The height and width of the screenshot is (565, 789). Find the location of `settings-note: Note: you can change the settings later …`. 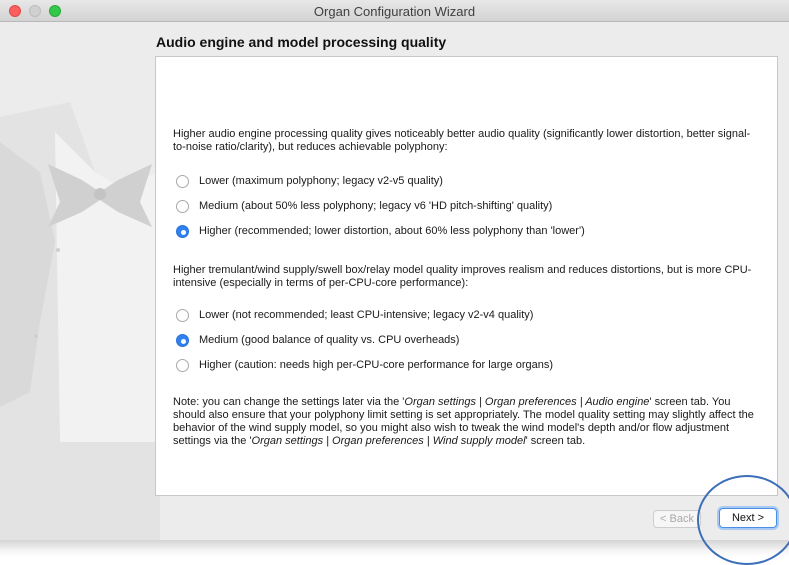

settings-note: Note: you can change the settings later … is located at coordinates (468, 422).